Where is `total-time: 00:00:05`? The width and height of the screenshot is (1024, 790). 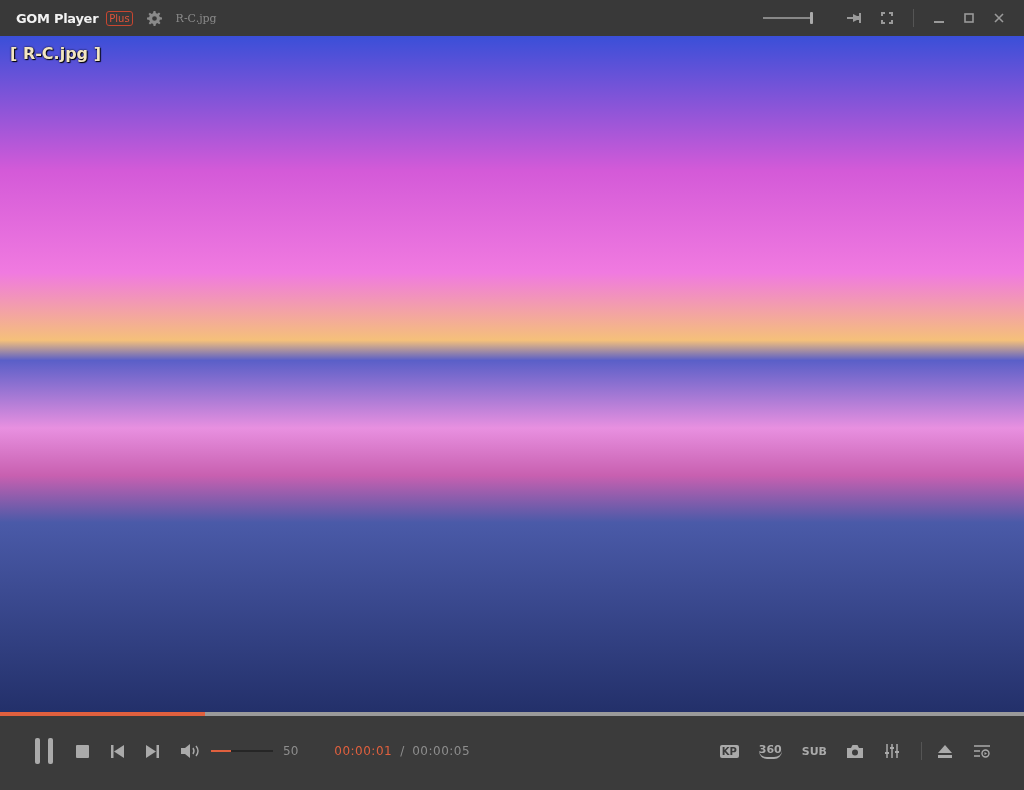 total-time: 00:00:05 is located at coordinates (441, 751).